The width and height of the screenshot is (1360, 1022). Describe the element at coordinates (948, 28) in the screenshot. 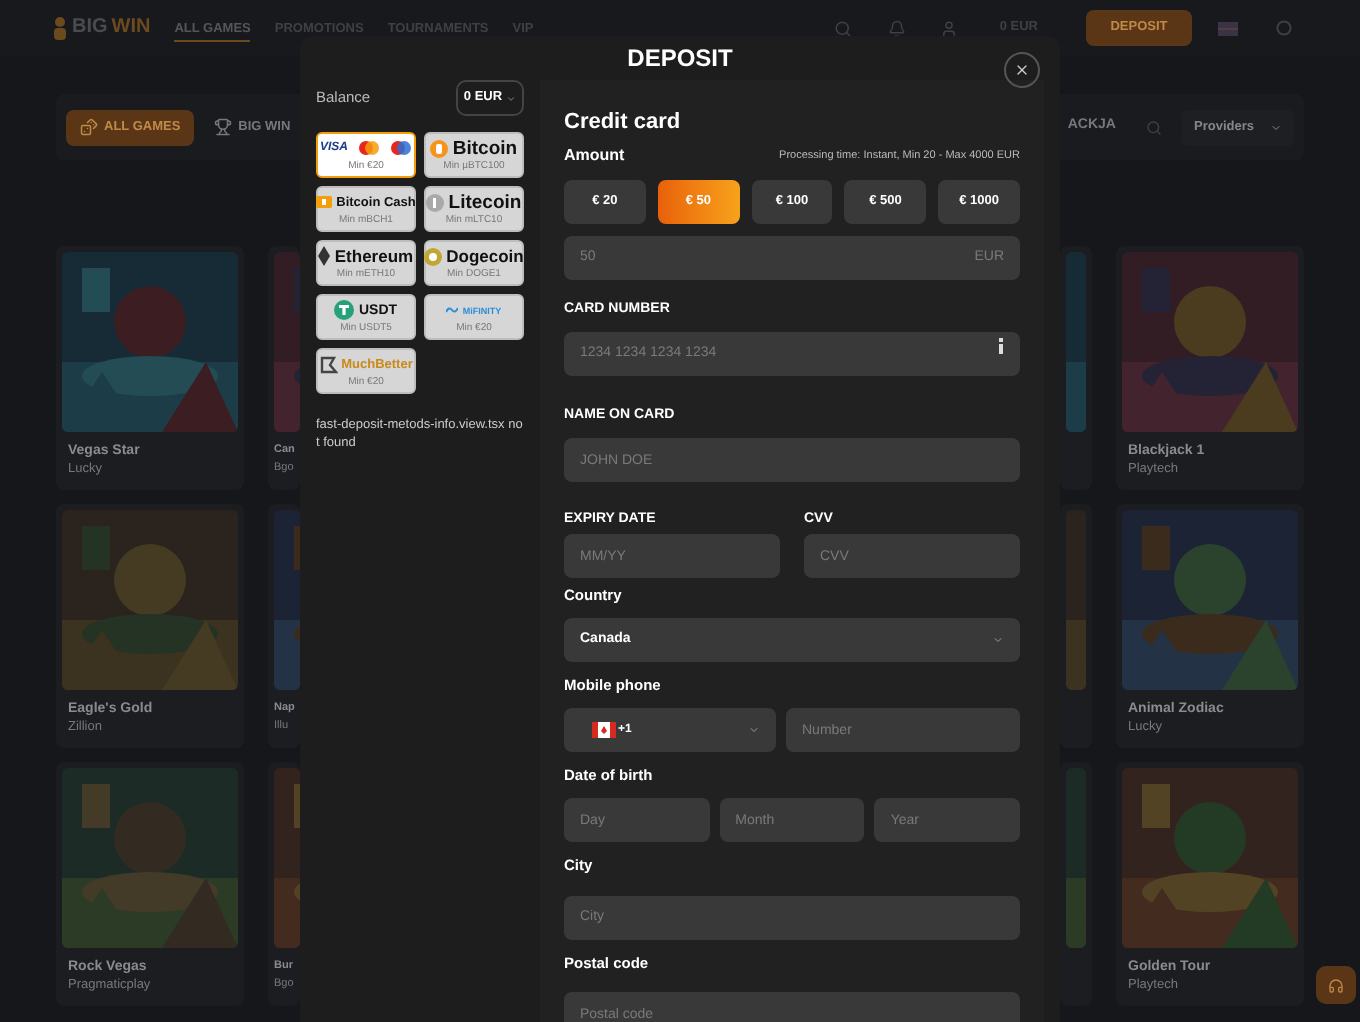

I see `user-icon` at that location.